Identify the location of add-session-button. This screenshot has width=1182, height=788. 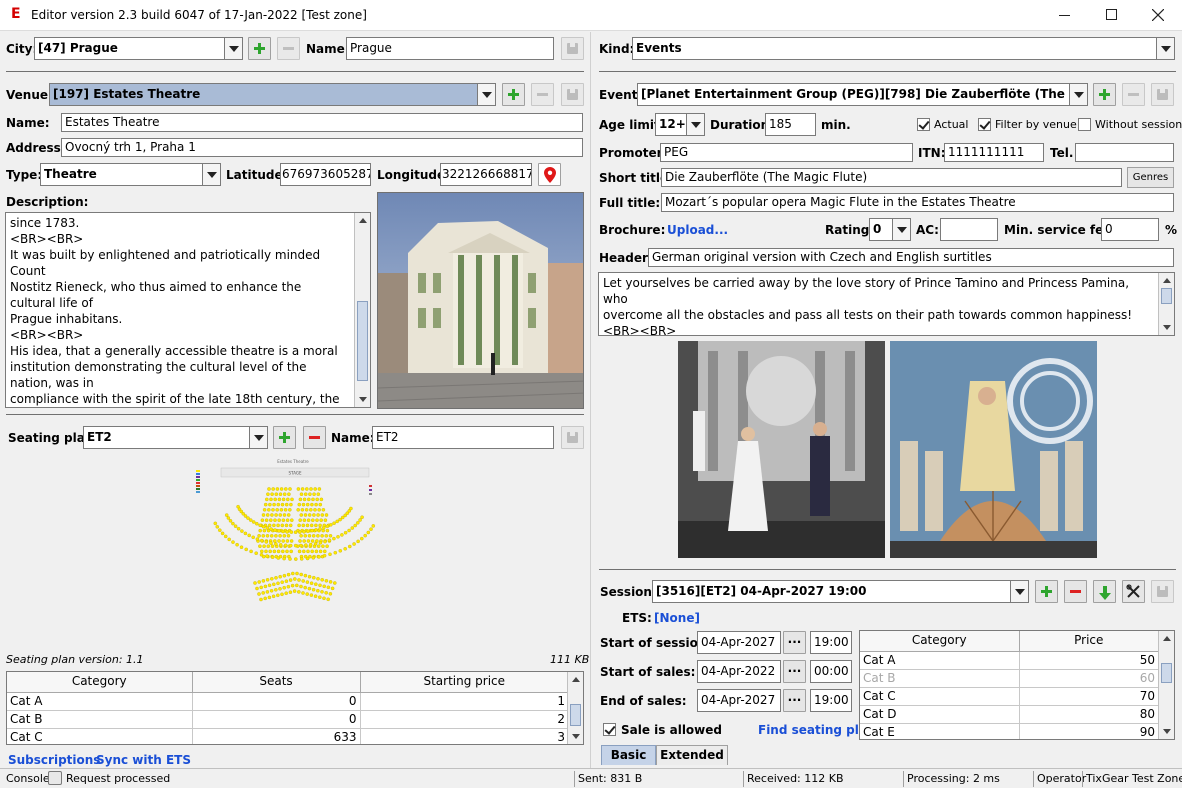
(1046, 591).